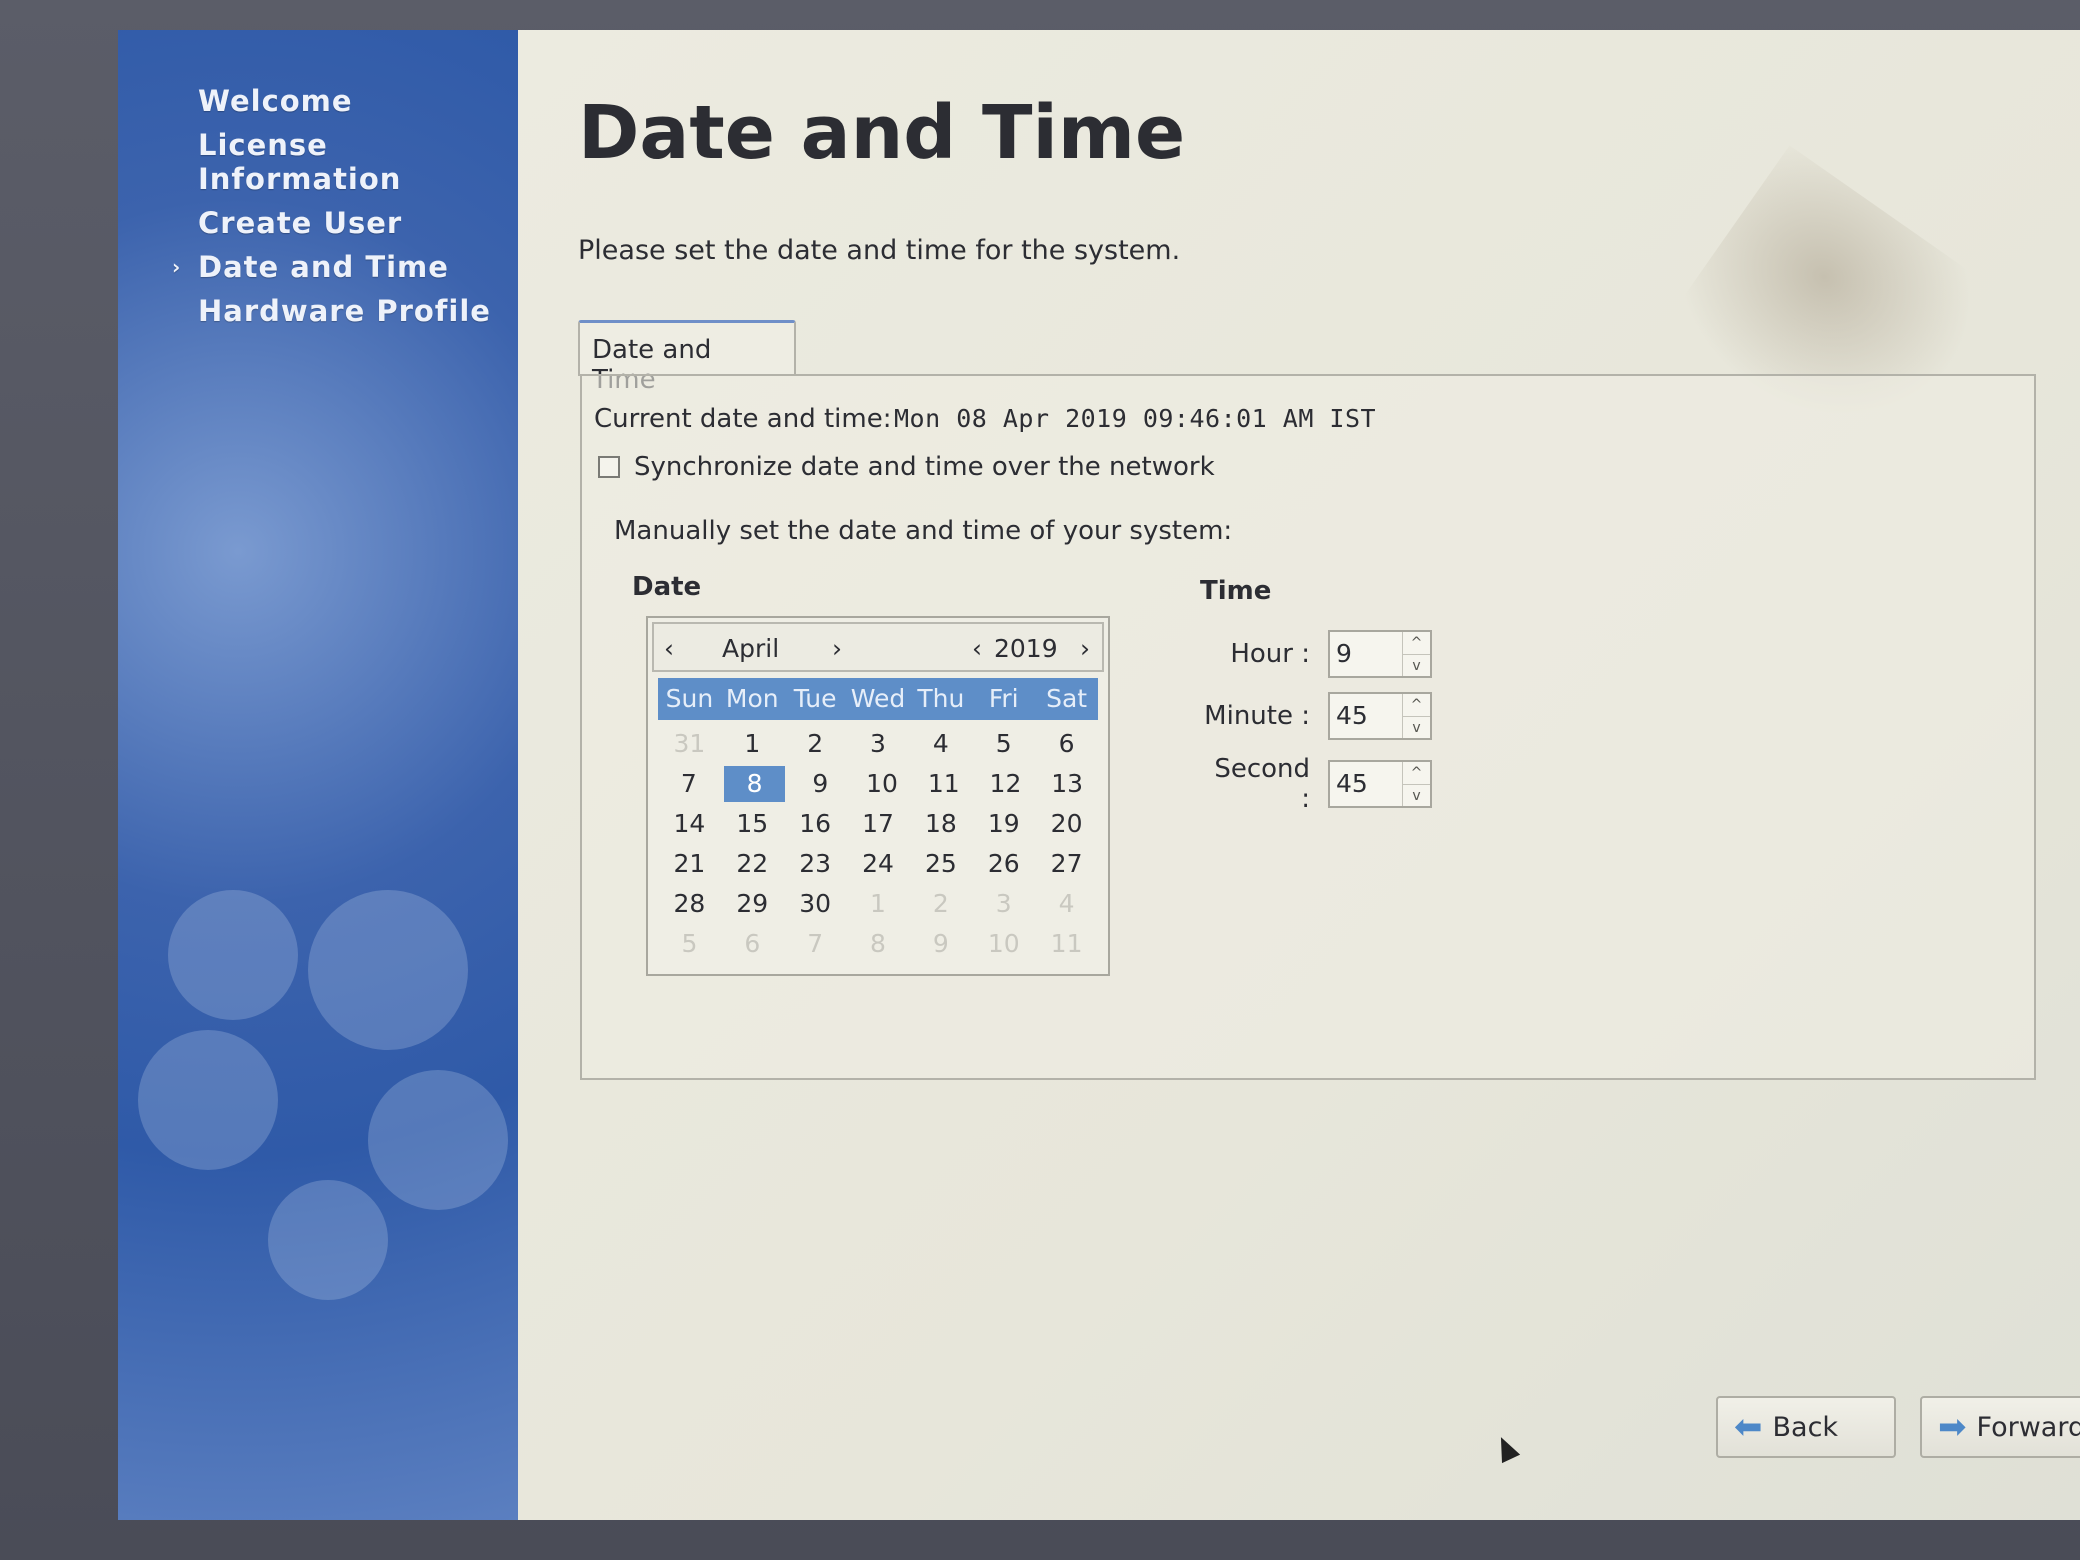  I want to click on prev-month-button: ‹, so click(669, 648).